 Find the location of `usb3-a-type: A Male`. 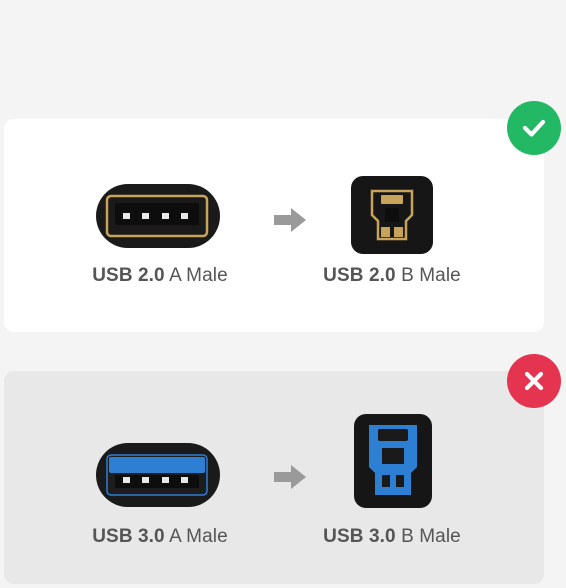

usb3-a-type: A Male is located at coordinates (198, 536).